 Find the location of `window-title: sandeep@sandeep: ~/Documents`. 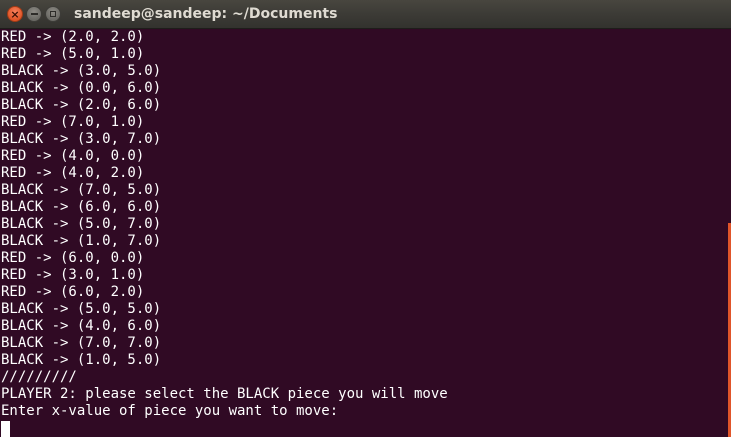

window-title: sandeep@sandeep: ~/Documents is located at coordinates (206, 14).